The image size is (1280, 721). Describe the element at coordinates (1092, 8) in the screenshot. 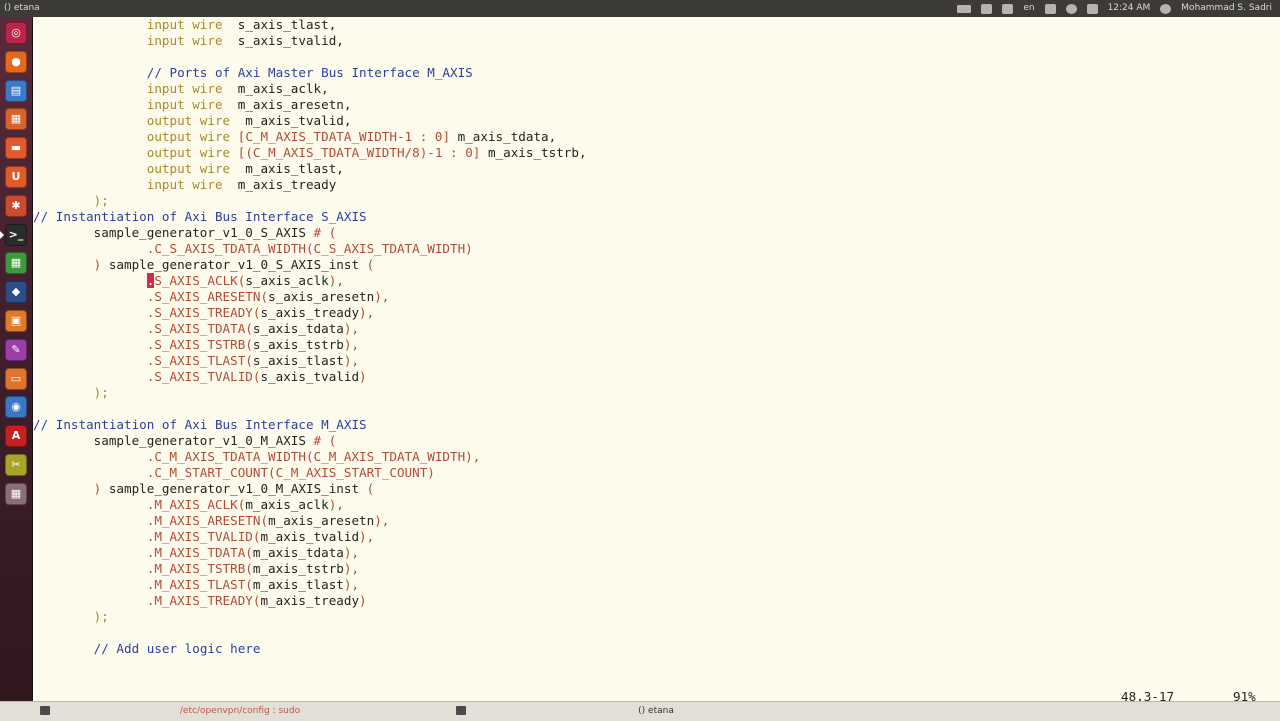

I see `volume-icon` at that location.